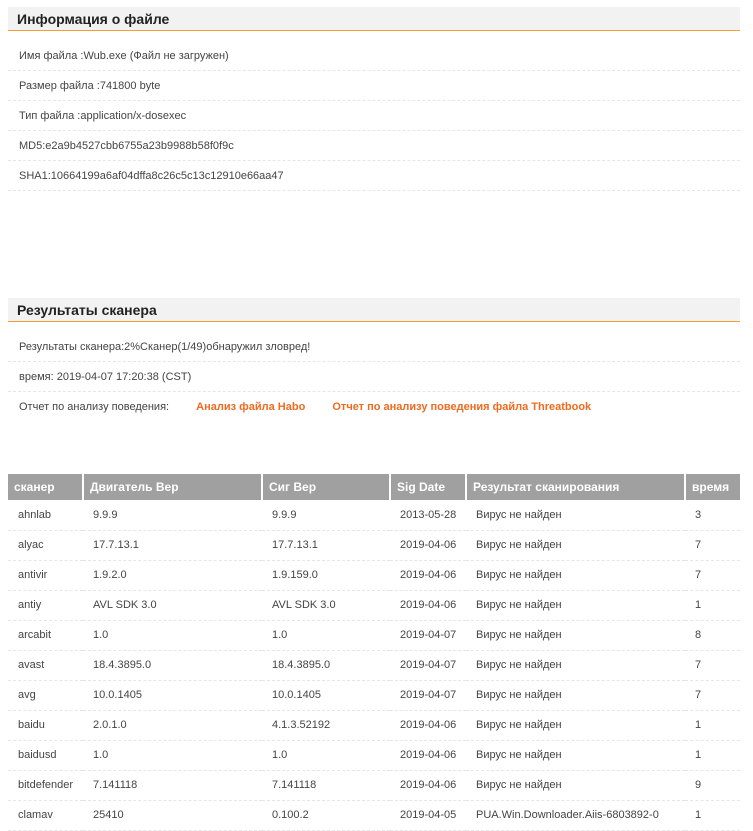 This screenshot has height=831, width=753. What do you see at coordinates (374, 19) in the screenshot?
I see `file-info-header: Информация о файле` at bounding box center [374, 19].